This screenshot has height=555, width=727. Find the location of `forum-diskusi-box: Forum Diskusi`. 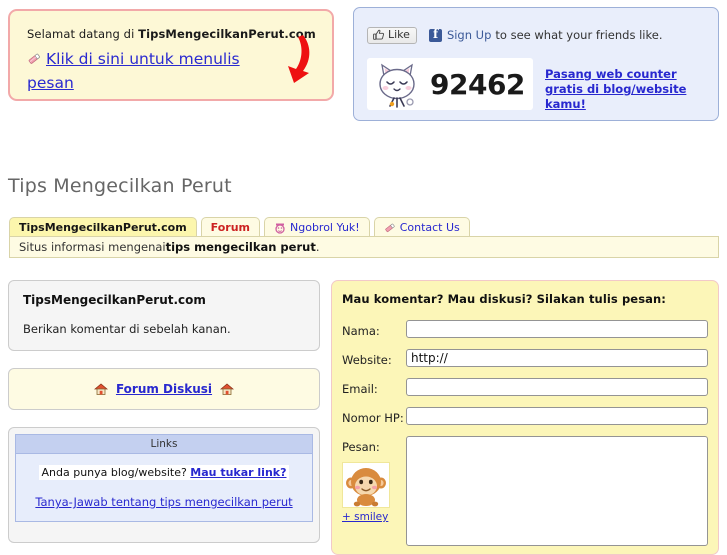

forum-diskusi-box: Forum Diskusi is located at coordinates (164, 389).